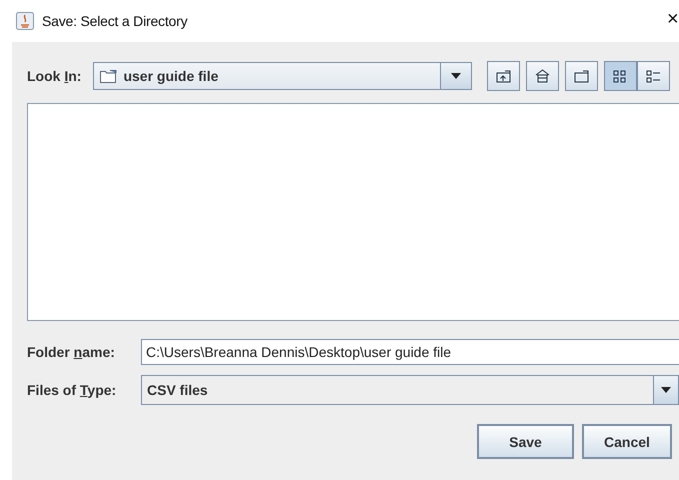  Describe the element at coordinates (673, 19) in the screenshot. I see `close-button: ×` at that location.